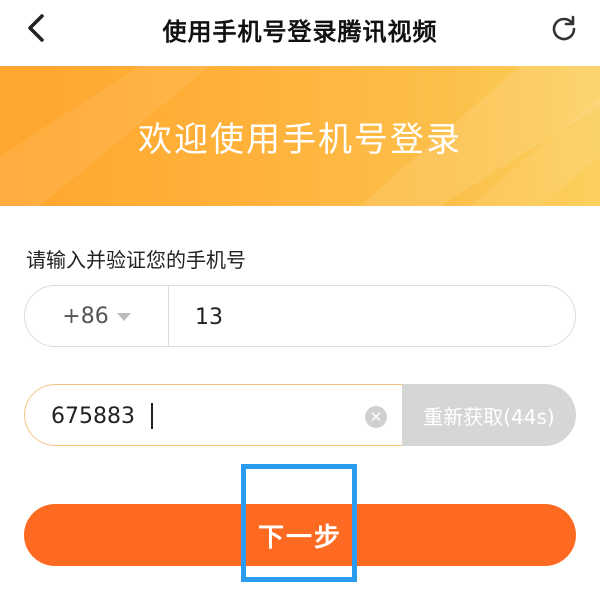  I want to click on banner-title: 欢迎使用手机号登录, so click(300, 140).